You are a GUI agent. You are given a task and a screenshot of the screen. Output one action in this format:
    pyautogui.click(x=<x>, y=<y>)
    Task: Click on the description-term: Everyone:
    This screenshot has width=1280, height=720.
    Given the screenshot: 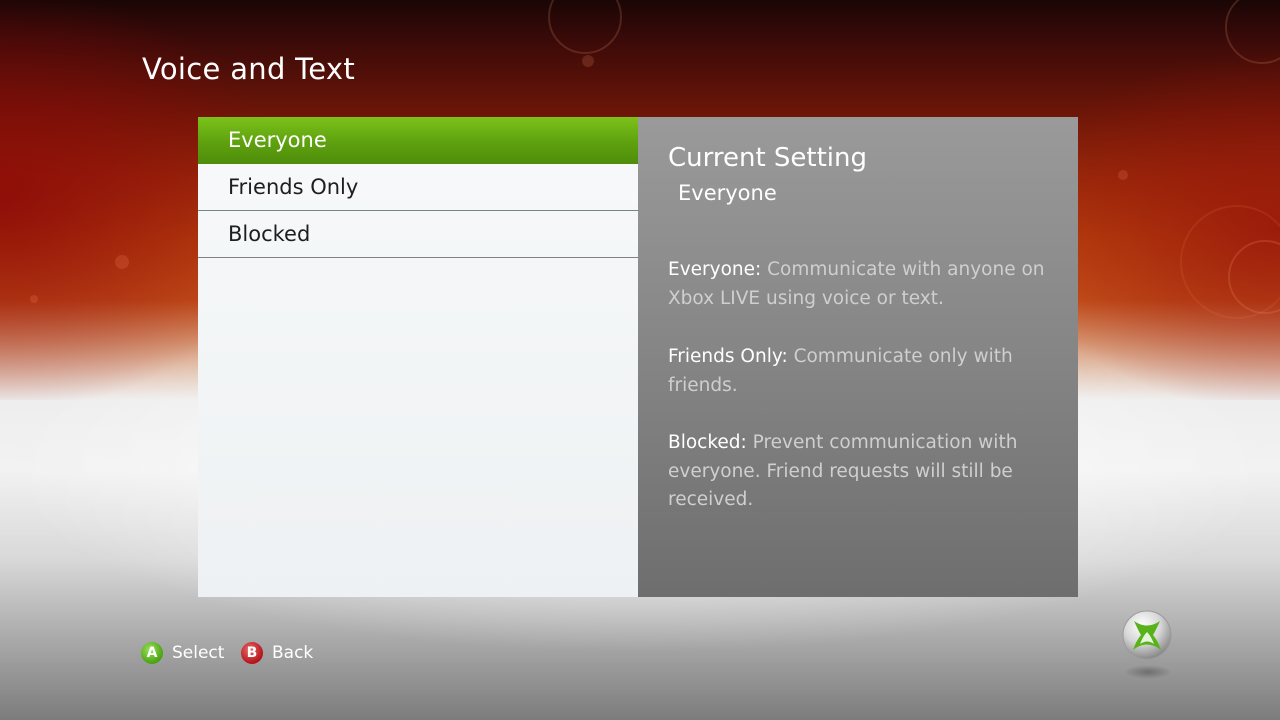 What is the action you would take?
    pyautogui.click(x=715, y=269)
    